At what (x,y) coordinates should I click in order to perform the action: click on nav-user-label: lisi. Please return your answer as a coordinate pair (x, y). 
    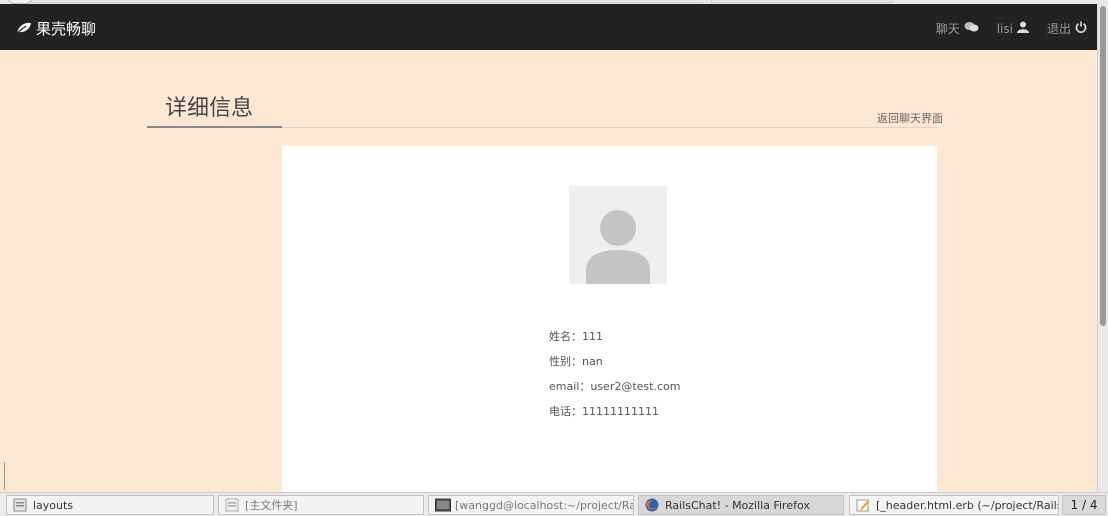
    Looking at the image, I should click on (1004, 28).